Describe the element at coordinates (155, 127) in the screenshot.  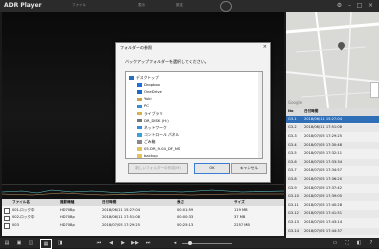
I see `tree-node-label: ネットワーク` at that location.